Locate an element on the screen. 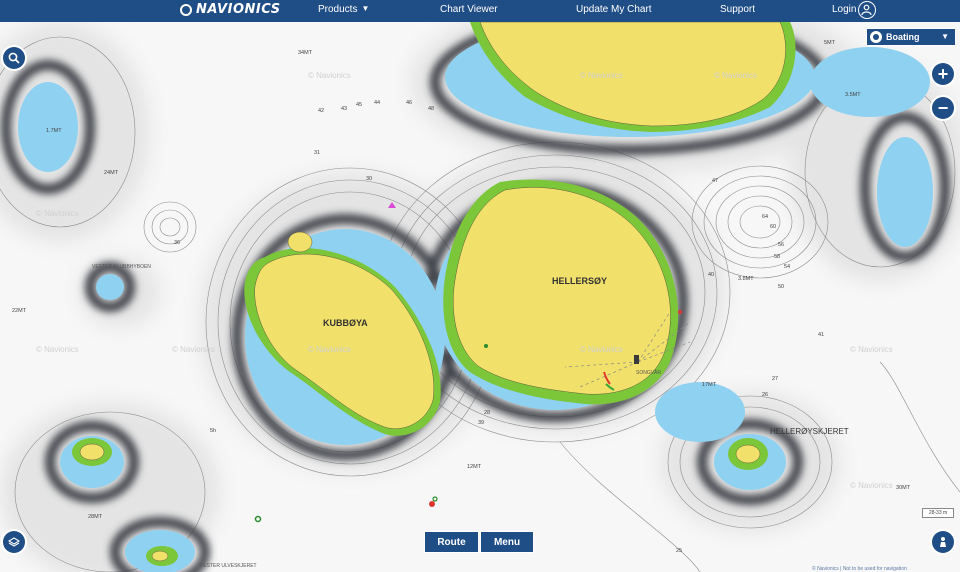  depth-label: 3.8MT is located at coordinates (746, 279).